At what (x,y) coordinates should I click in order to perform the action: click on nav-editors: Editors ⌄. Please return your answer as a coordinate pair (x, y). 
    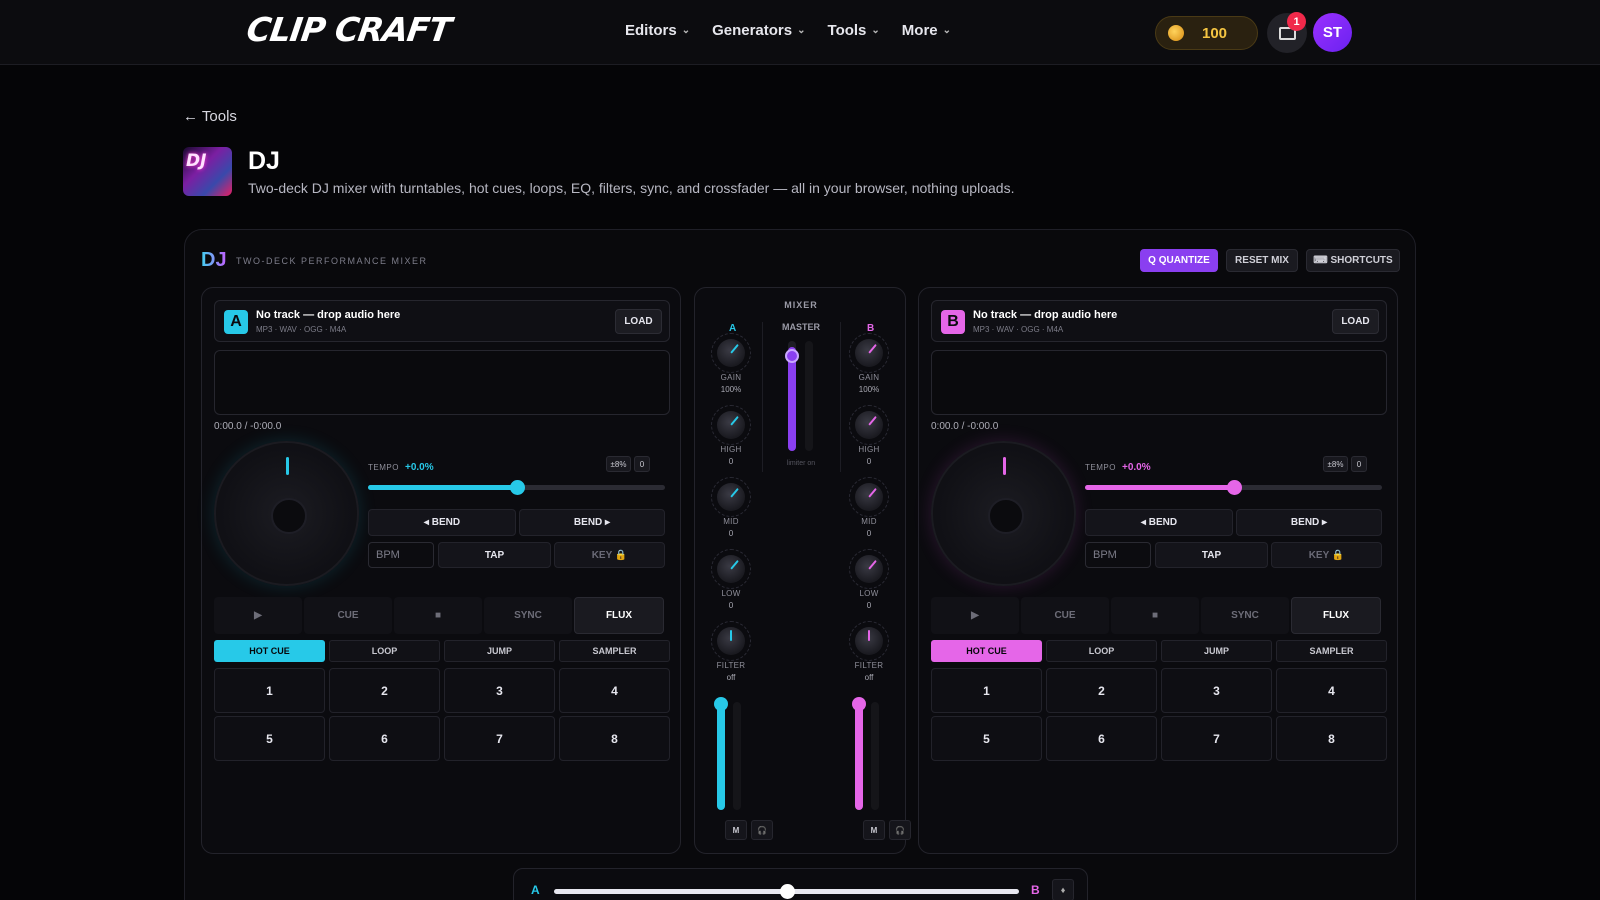
    Looking at the image, I should click on (657, 30).